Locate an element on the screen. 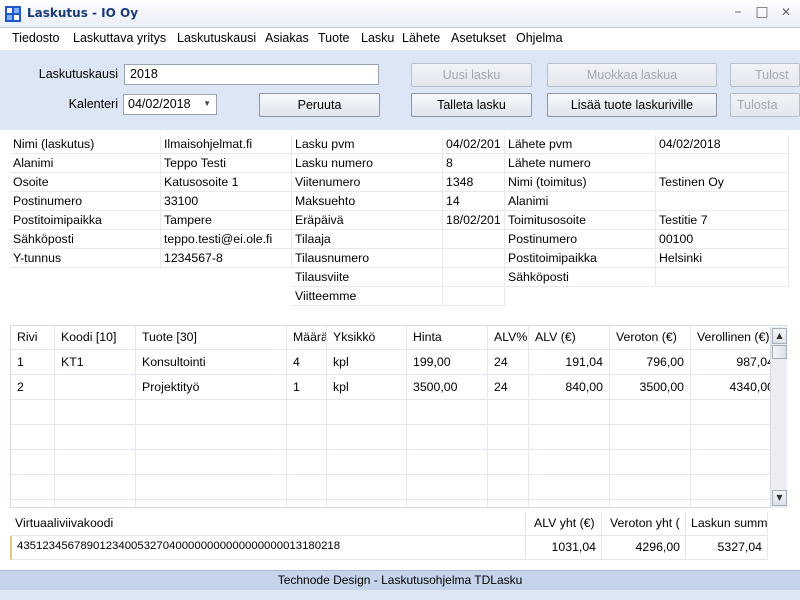 This screenshot has width=800, height=600. menu-laskutuskausi: Laskutuskausi is located at coordinates (216, 38).